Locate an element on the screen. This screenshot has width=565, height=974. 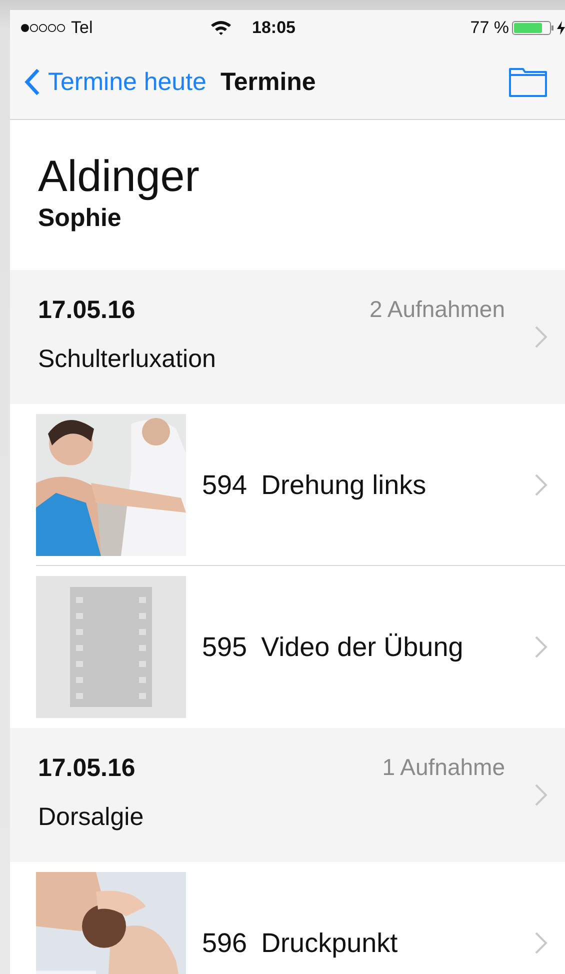
folder-button is located at coordinates (528, 82).